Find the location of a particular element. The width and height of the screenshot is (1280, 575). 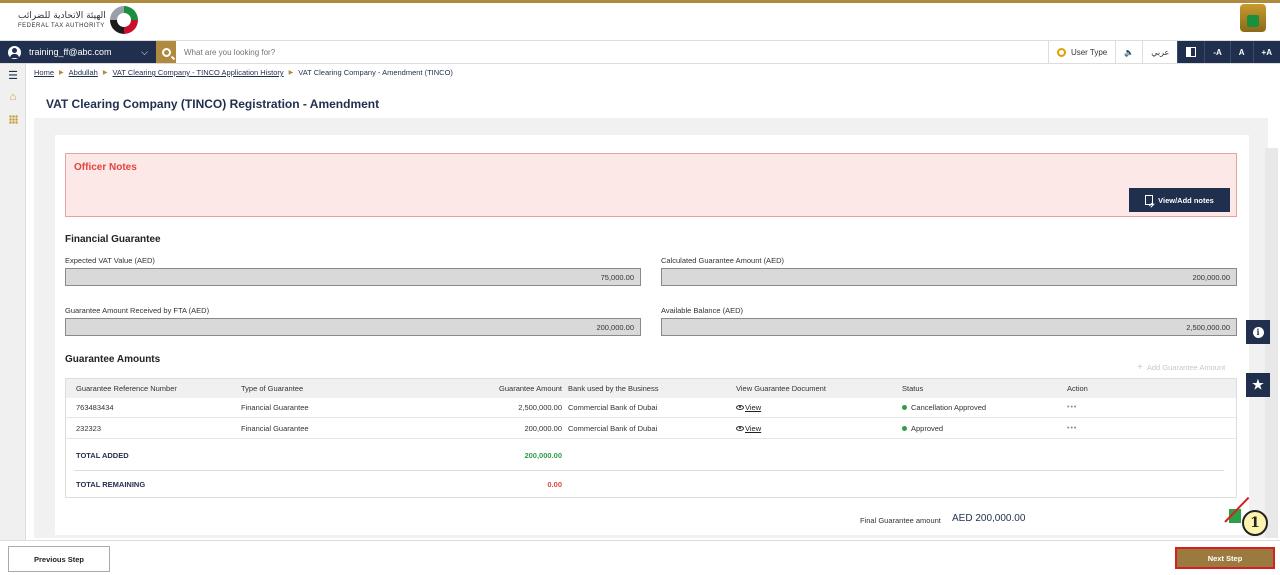

fta-logo-icon is located at coordinates (123, 20).